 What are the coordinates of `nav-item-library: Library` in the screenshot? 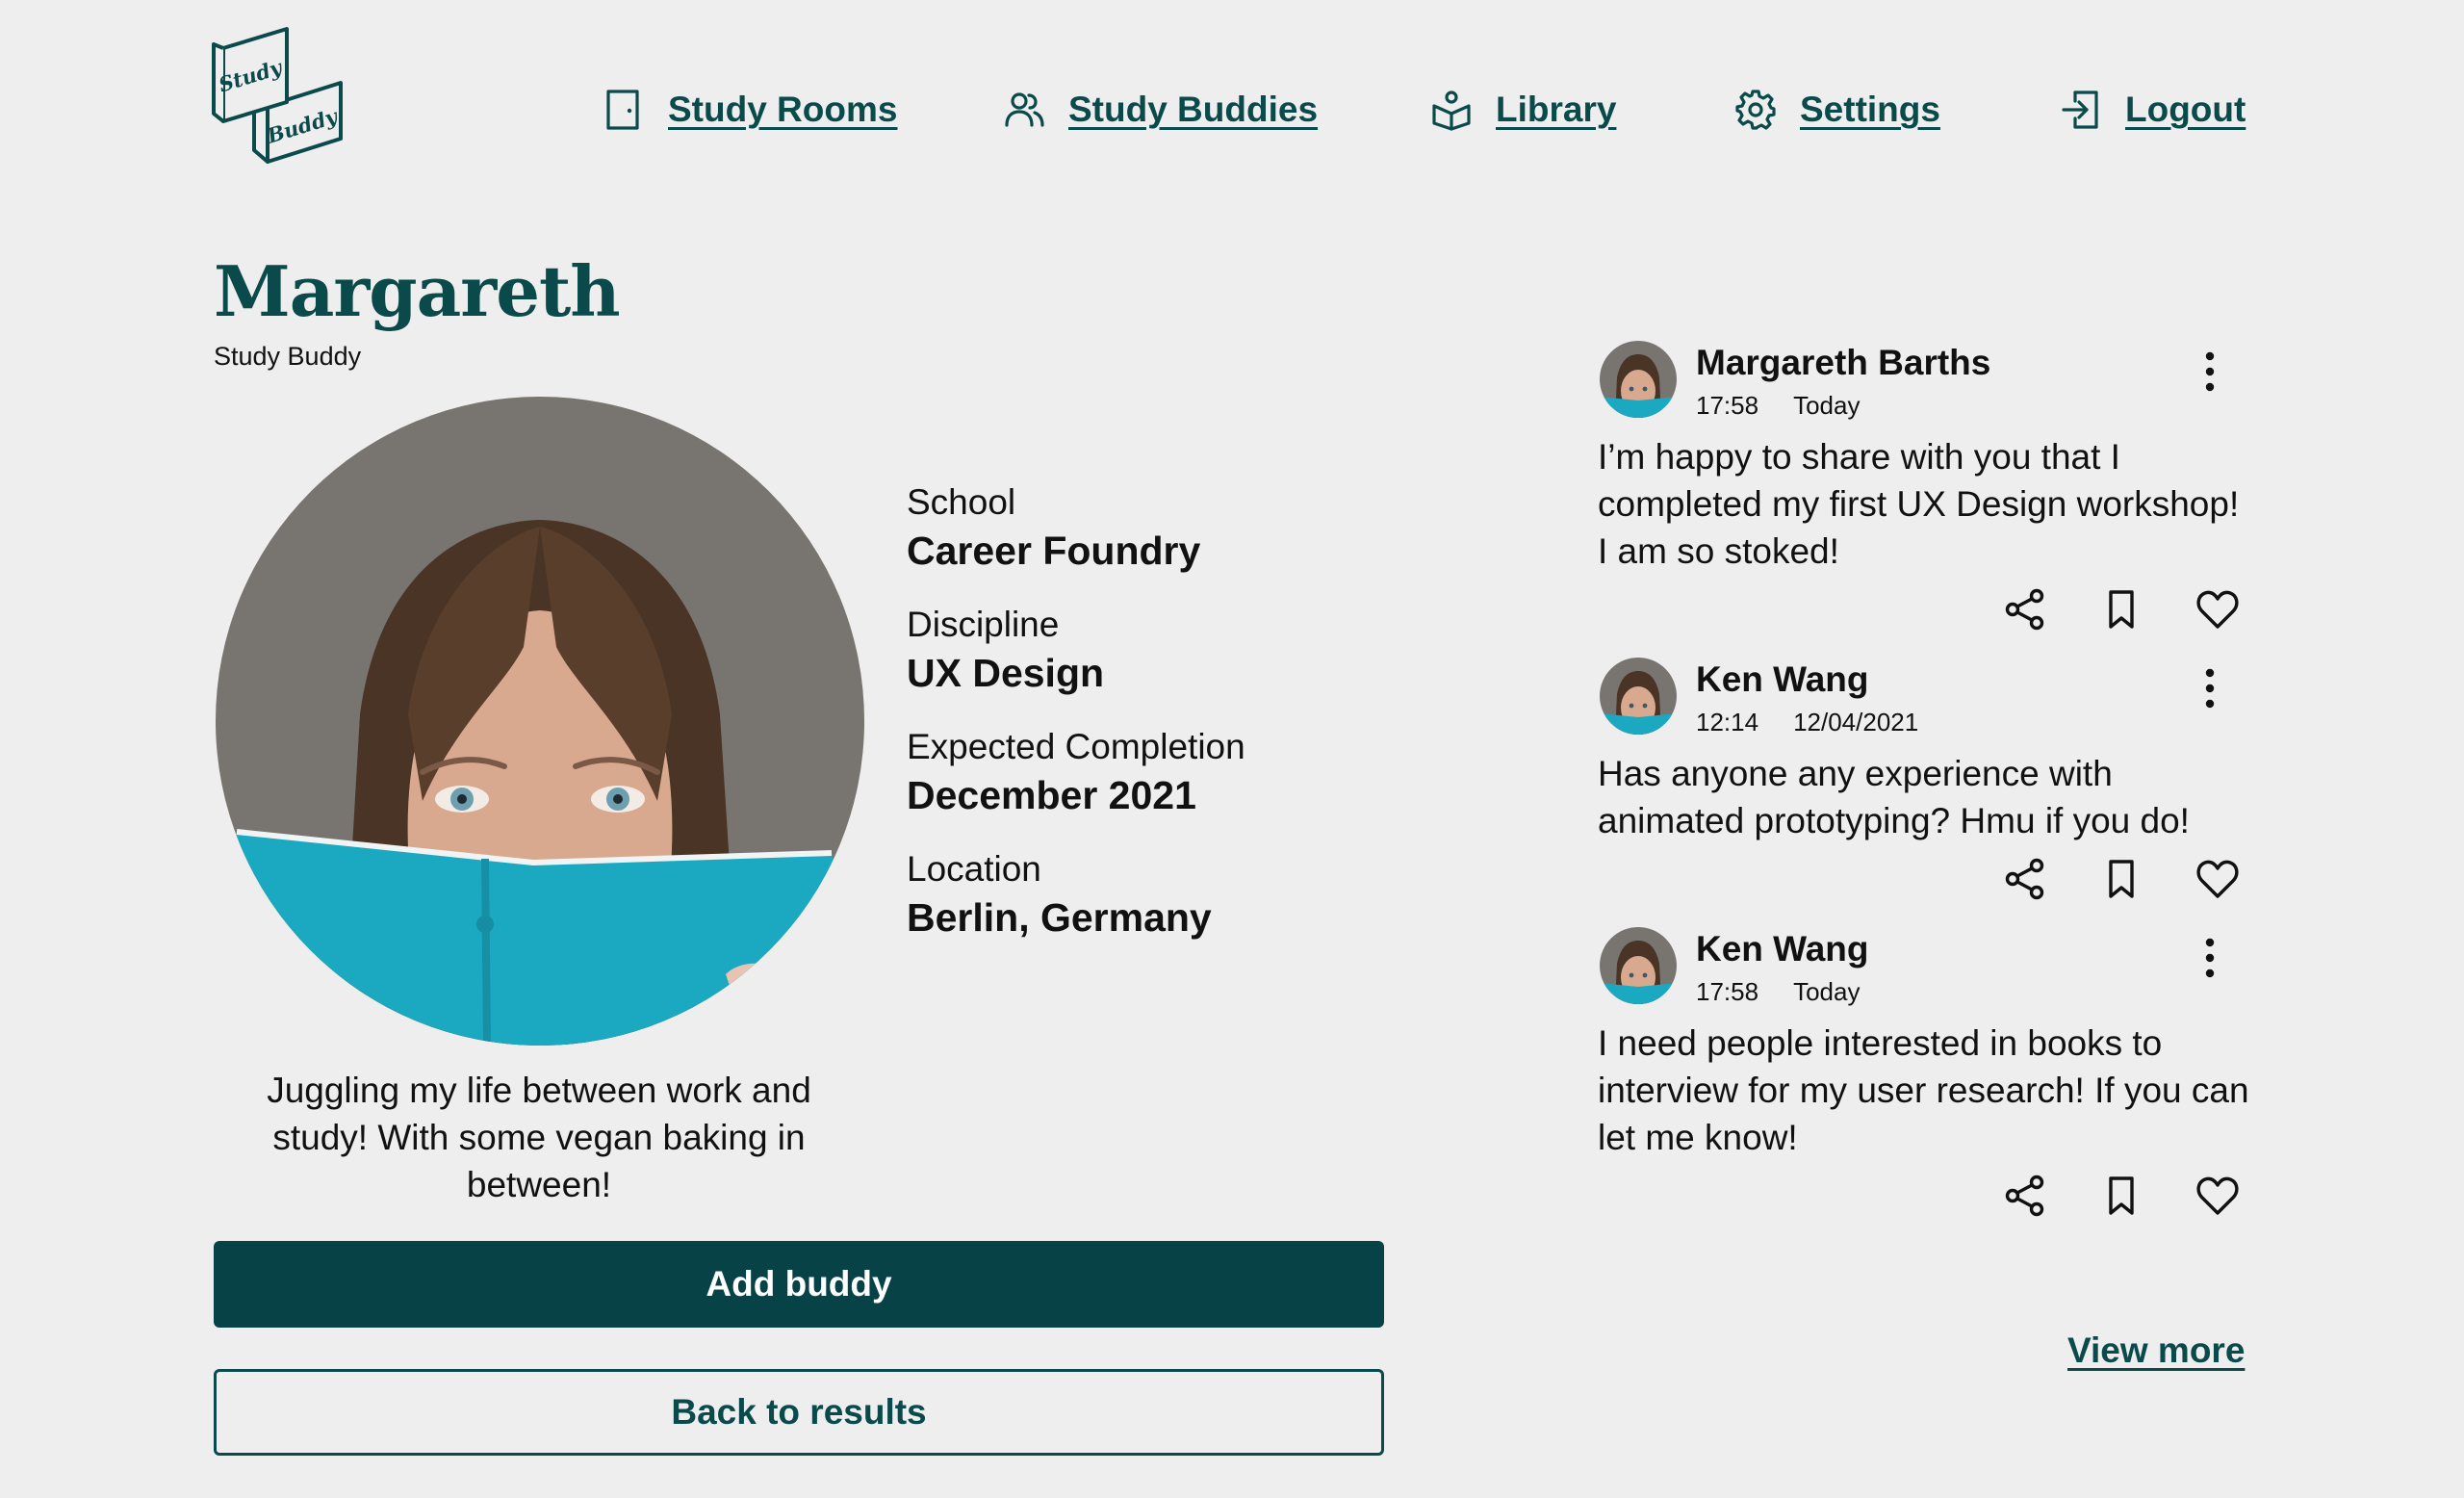 It's located at (1523, 110).